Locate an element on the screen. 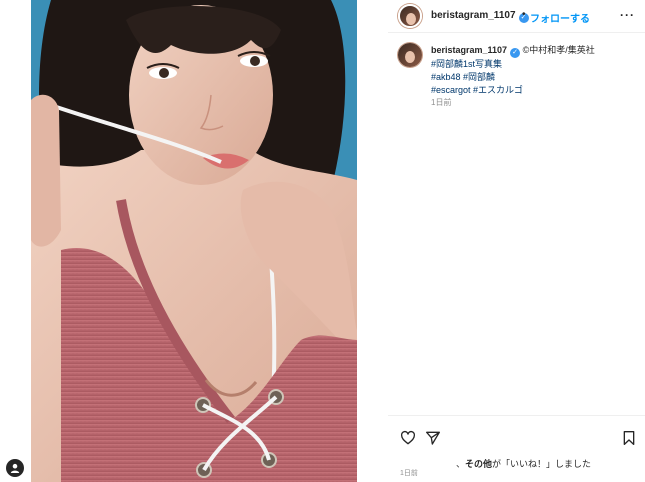 The height and width of the screenshot is (482, 645). caption-verified-badge-icon: ✓ is located at coordinates (515, 53).